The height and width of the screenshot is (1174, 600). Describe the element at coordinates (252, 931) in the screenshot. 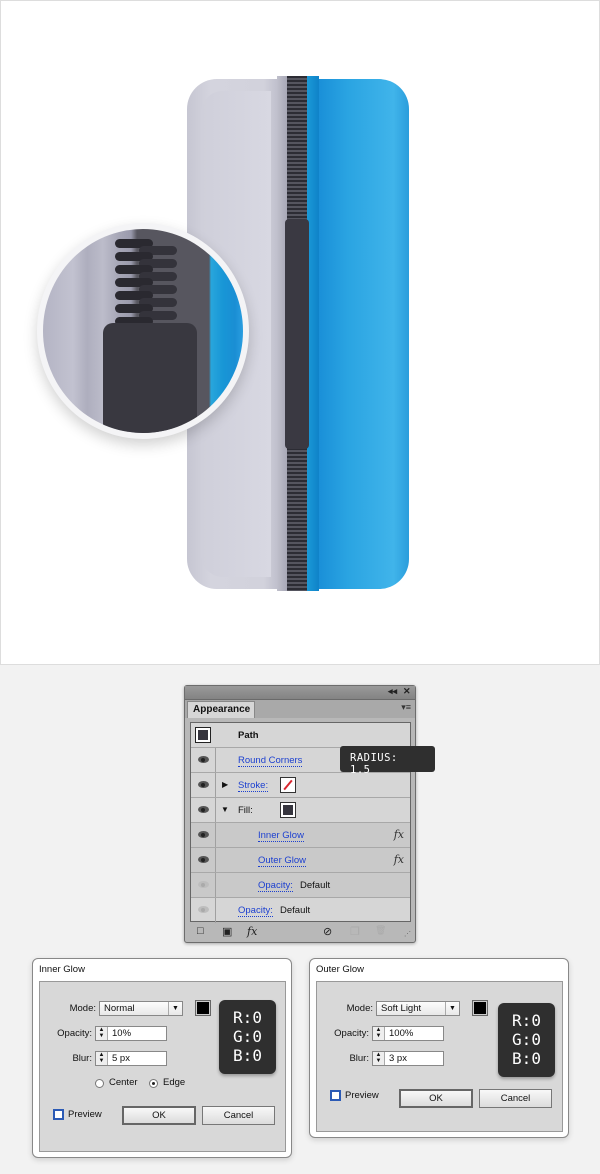

I see `fx-menu-icon: fx` at that location.